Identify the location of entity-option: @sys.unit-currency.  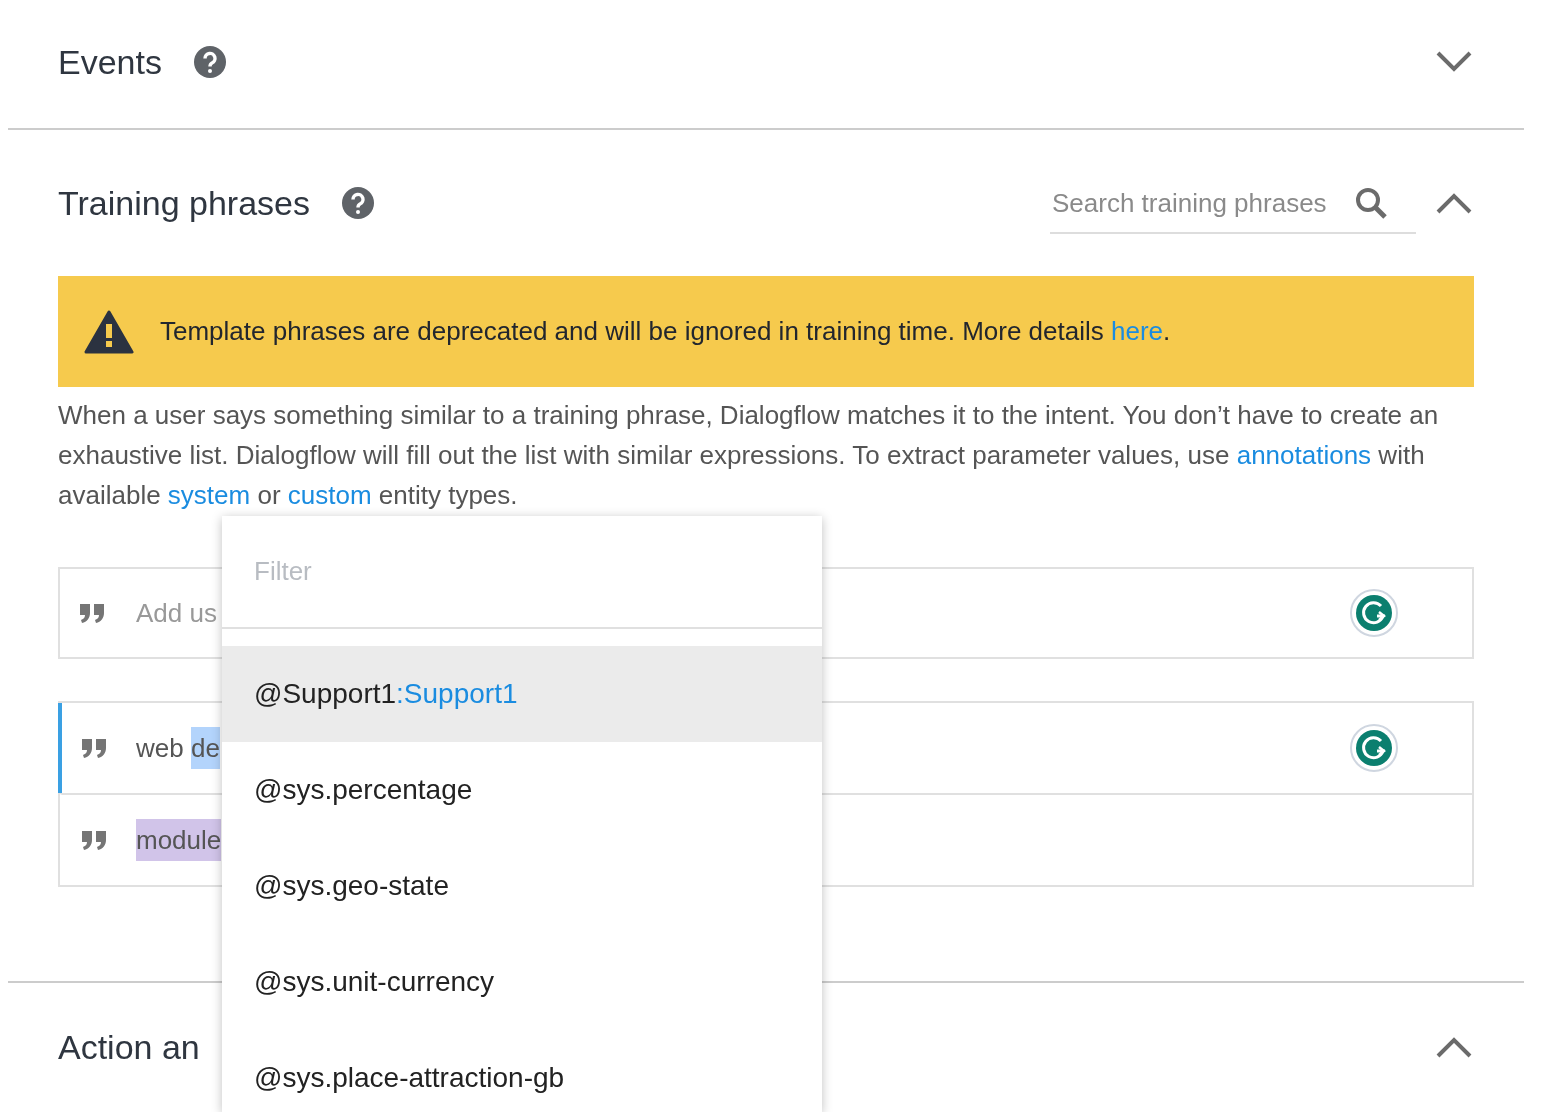
(522, 982).